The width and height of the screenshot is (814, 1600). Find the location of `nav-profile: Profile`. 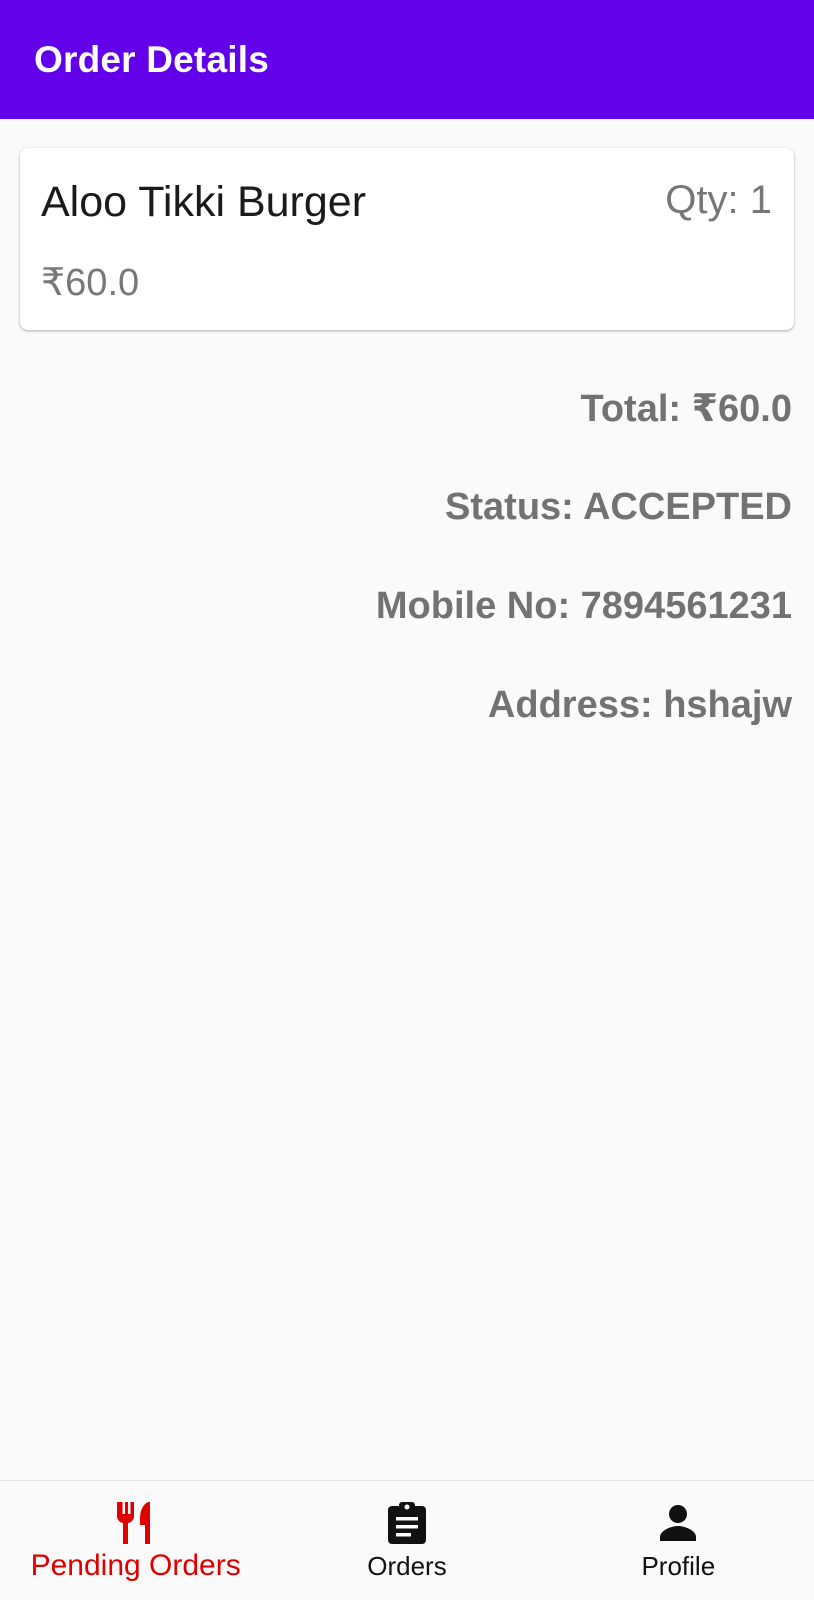

nav-profile: Profile is located at coordinates (678, 1540).